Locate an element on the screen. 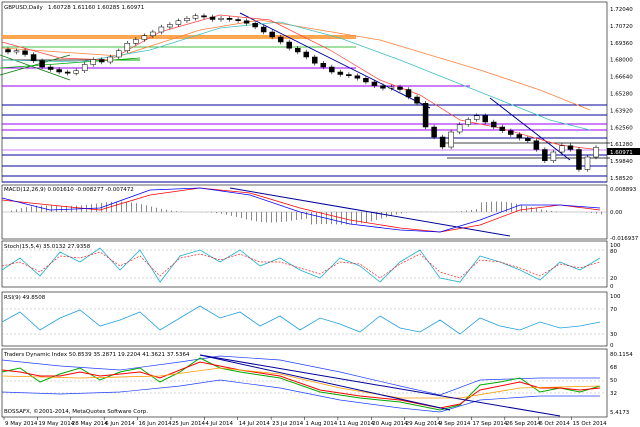 The image size is (640, 427). svg-text: 20 is located at coordinates (613, 279).